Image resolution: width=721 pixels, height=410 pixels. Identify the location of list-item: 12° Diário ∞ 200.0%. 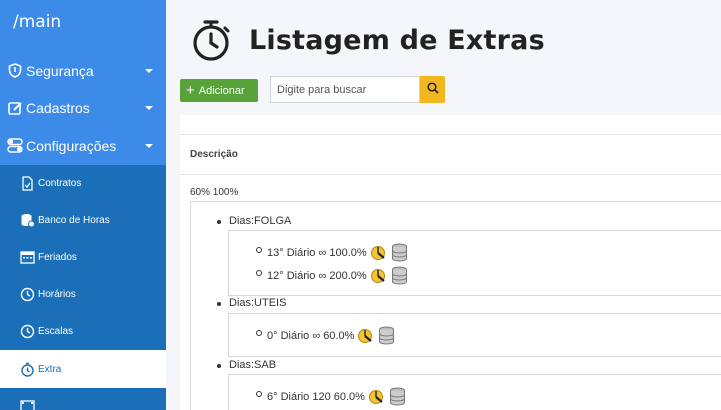
(332, 275).